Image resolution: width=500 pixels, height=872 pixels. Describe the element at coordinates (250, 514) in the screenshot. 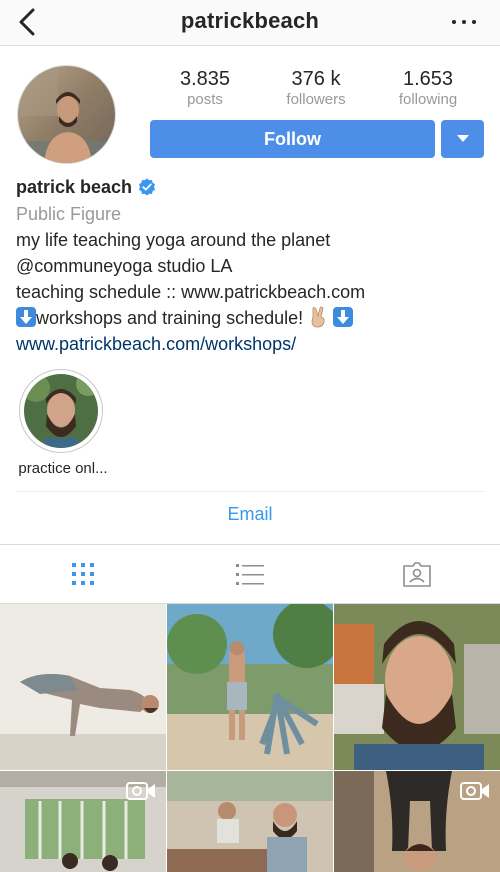

I see `email-button: Email` at that location.